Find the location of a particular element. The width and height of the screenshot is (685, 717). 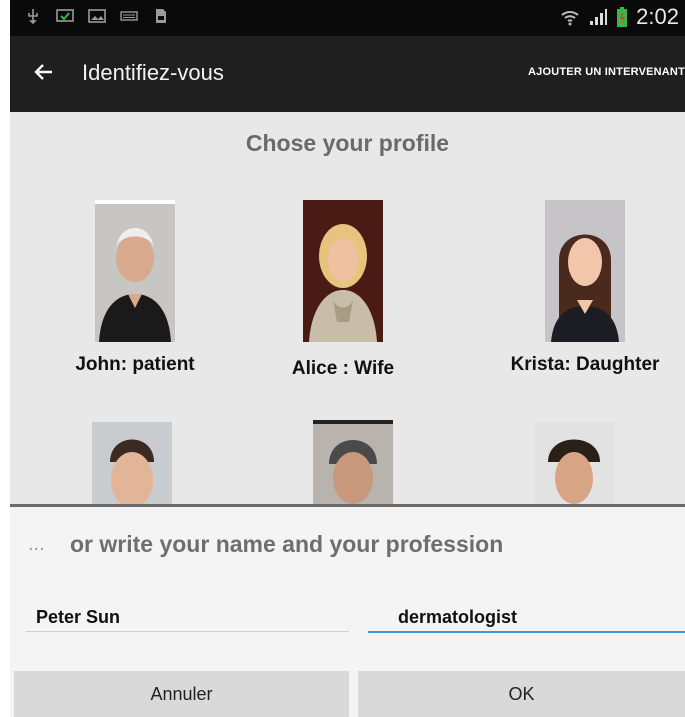

battery-icon is located at coordinates (622, 17).